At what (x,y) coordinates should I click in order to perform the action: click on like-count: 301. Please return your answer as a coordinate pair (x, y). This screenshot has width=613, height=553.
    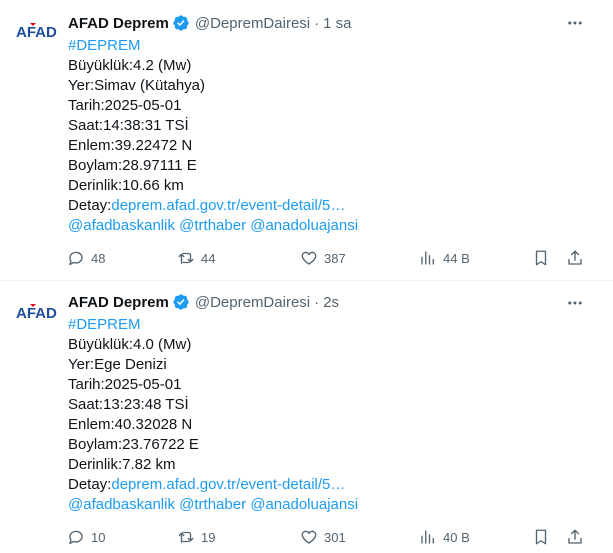
    Looking at the image, I should click on (335, 537).